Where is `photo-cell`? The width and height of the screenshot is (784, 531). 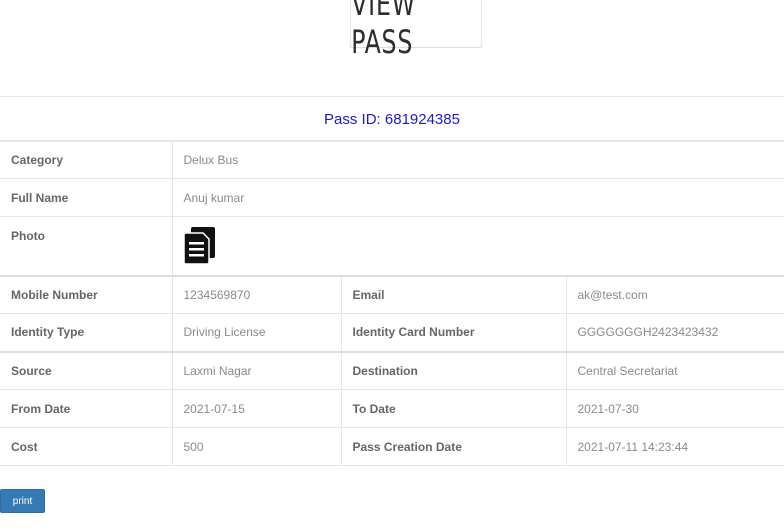 photo-cell is located at coordinates (477, 246).